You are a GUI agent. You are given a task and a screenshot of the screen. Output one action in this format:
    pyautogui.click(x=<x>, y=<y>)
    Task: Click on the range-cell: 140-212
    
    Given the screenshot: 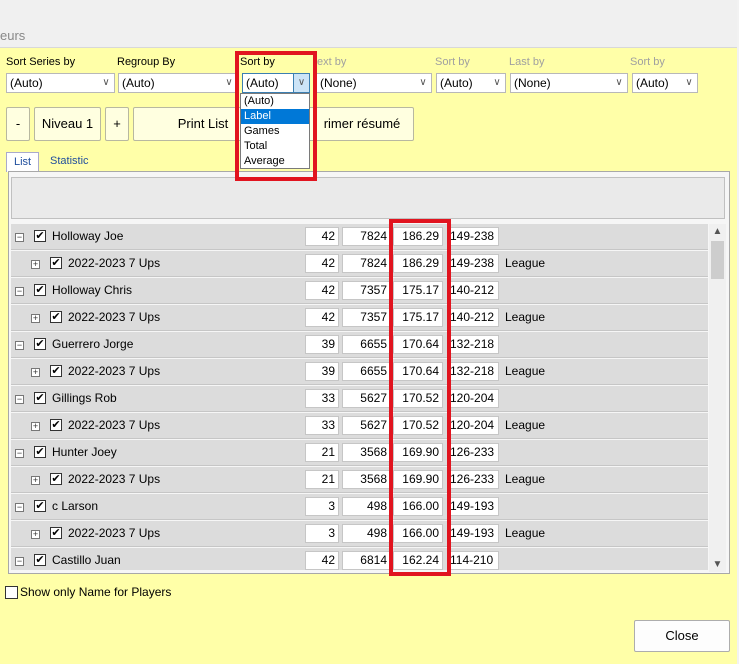 What is the action you would take?
    pyautogui.click(x=473, y=290)
    